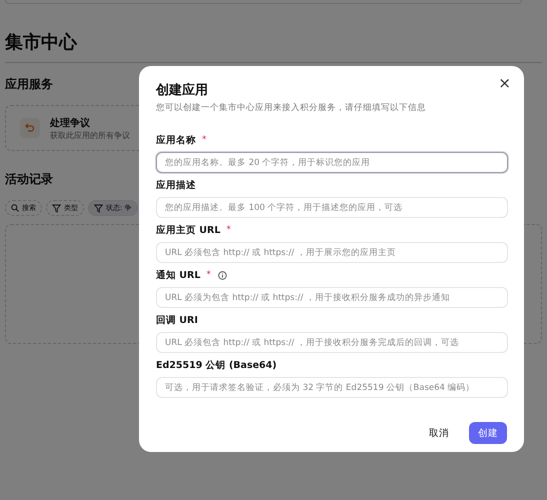  I want to click on input-field: 您的应用名称。最多 20 个字符，用于标识您的应用, so click(332, 162).